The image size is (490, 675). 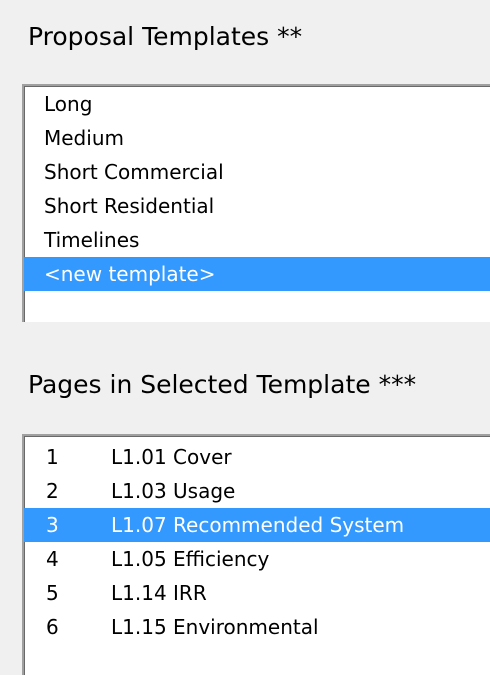 What do you see at coordinates (190, 559) in the screenshot?
I see `page-name: L1.05 Efficiency` at bounding box center [190, 559].